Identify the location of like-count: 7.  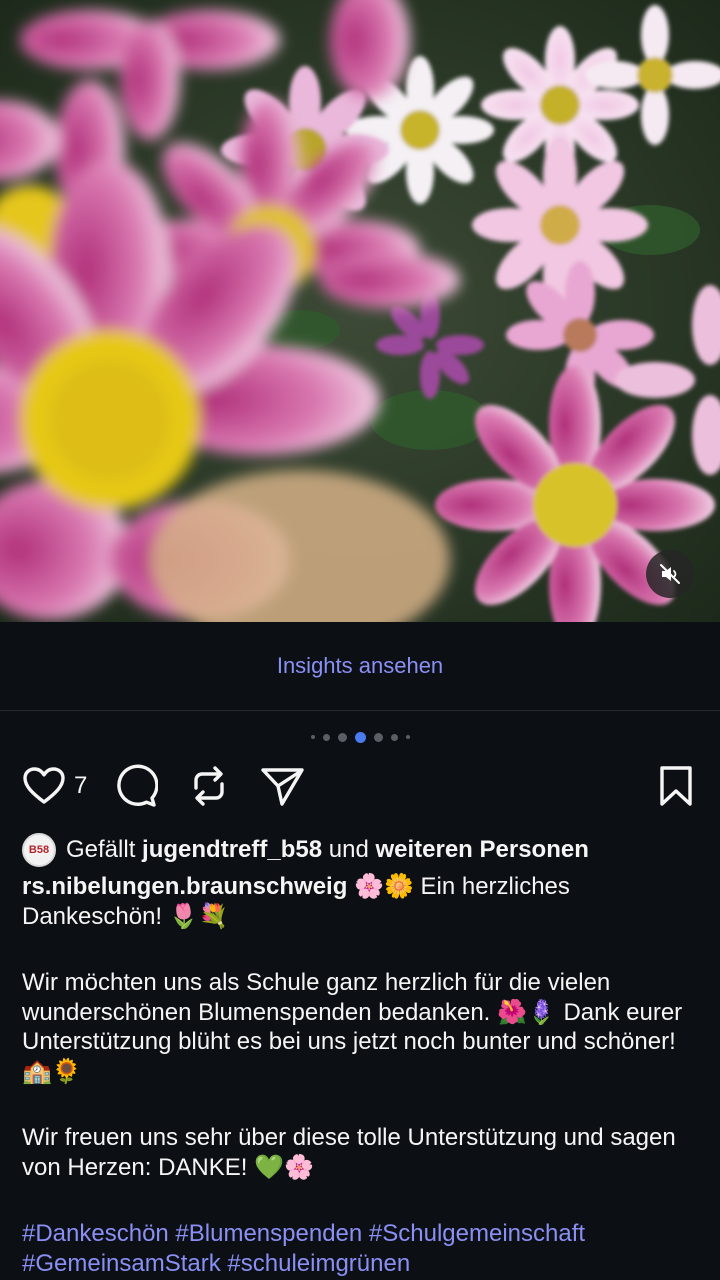
(80, 786).